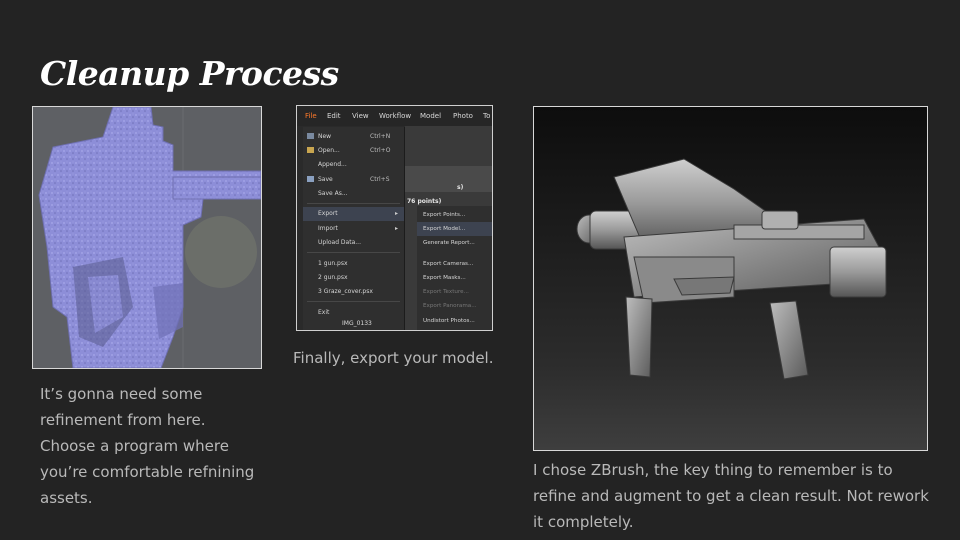  I want to click on scan-mesh-image, so click(147, 237).